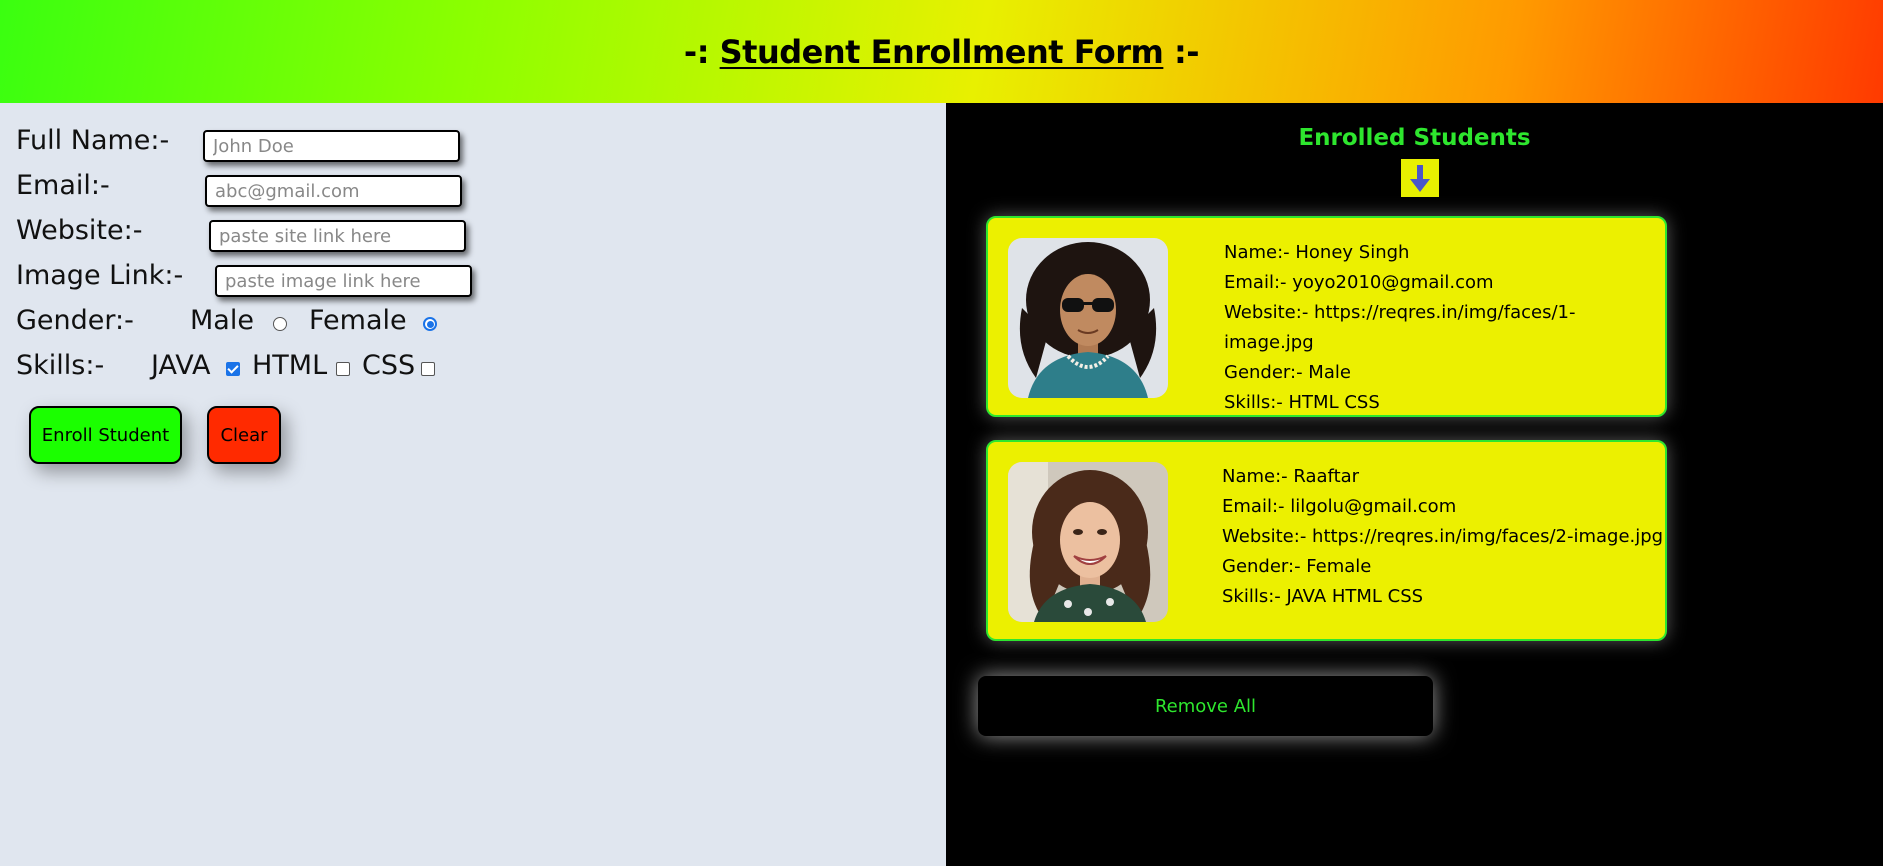  I want to click on header-banner: -: Student Enrollment Form :-, so click(941, 51).